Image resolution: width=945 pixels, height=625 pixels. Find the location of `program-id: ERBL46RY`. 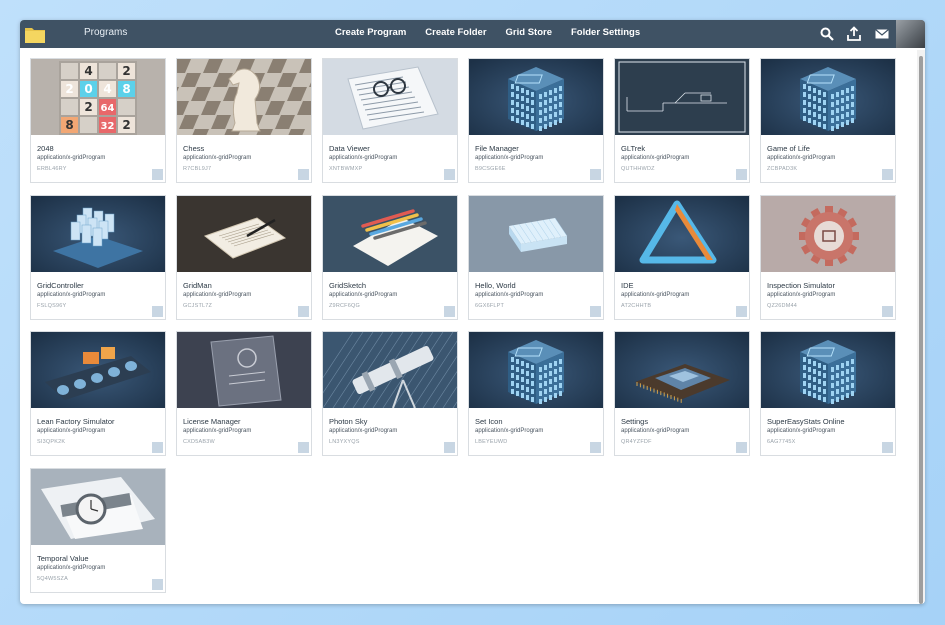

program-id: ERBL46RY is located at coordinates (52, 169).